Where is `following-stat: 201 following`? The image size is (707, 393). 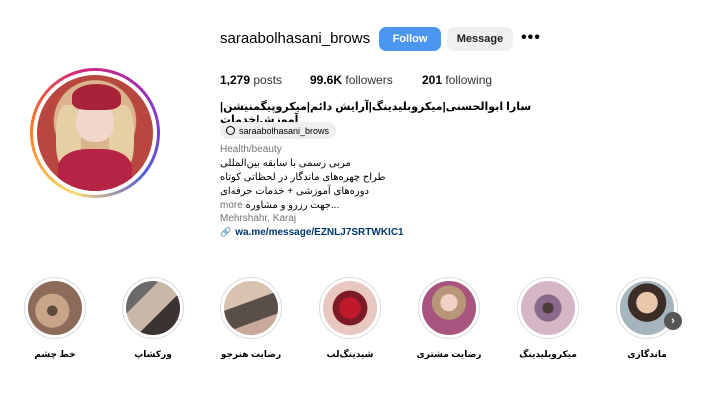 following-stat: 201 following is located at coordinates (457, 80).